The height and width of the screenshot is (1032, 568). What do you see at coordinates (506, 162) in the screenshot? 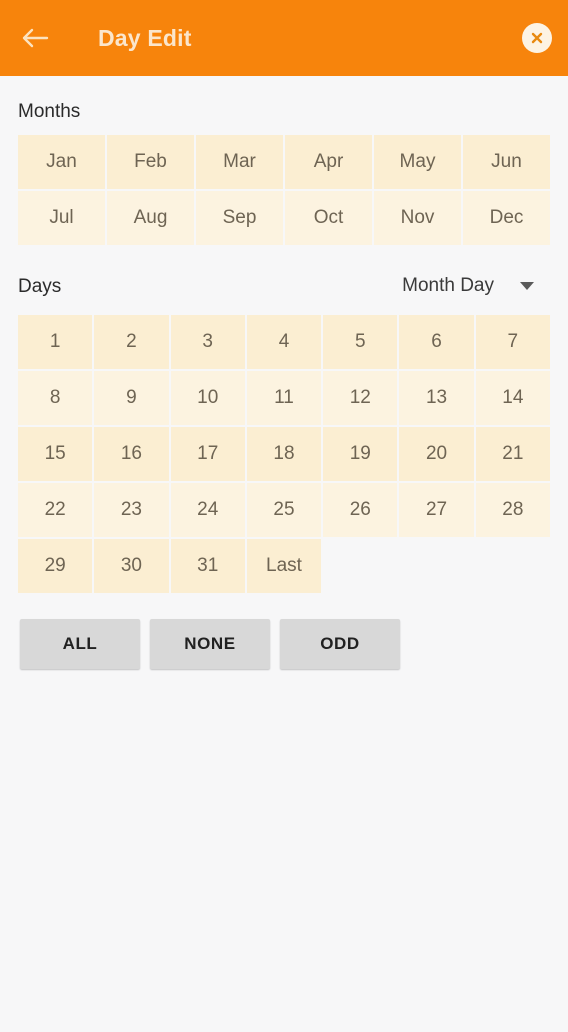
I see `month-cell-jun: Jun` at bounding box center [506, 162].